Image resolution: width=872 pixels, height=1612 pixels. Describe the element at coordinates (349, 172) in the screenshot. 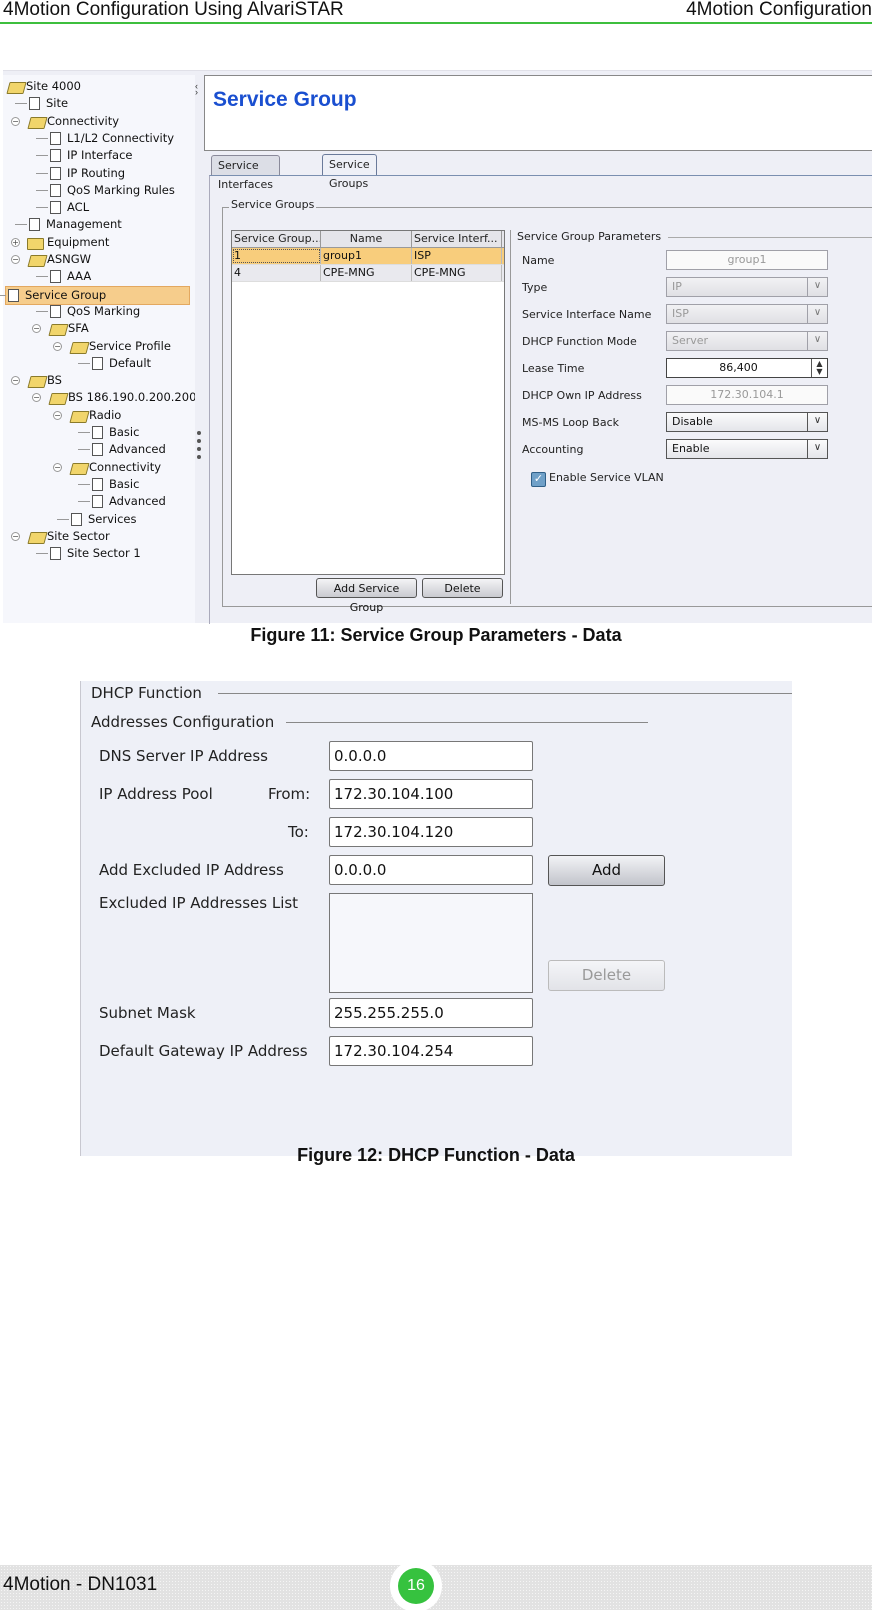

I see `tab-service-groups: Service Groups` at that location.